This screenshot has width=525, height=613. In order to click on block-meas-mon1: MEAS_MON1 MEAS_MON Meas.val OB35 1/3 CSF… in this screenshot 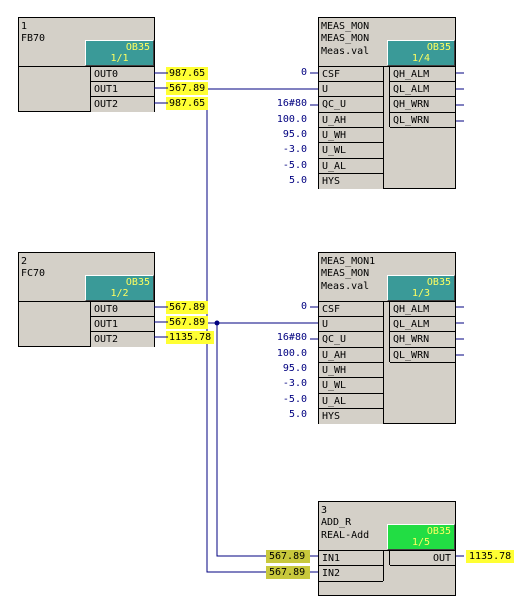, I will do `click(387, 338)`.